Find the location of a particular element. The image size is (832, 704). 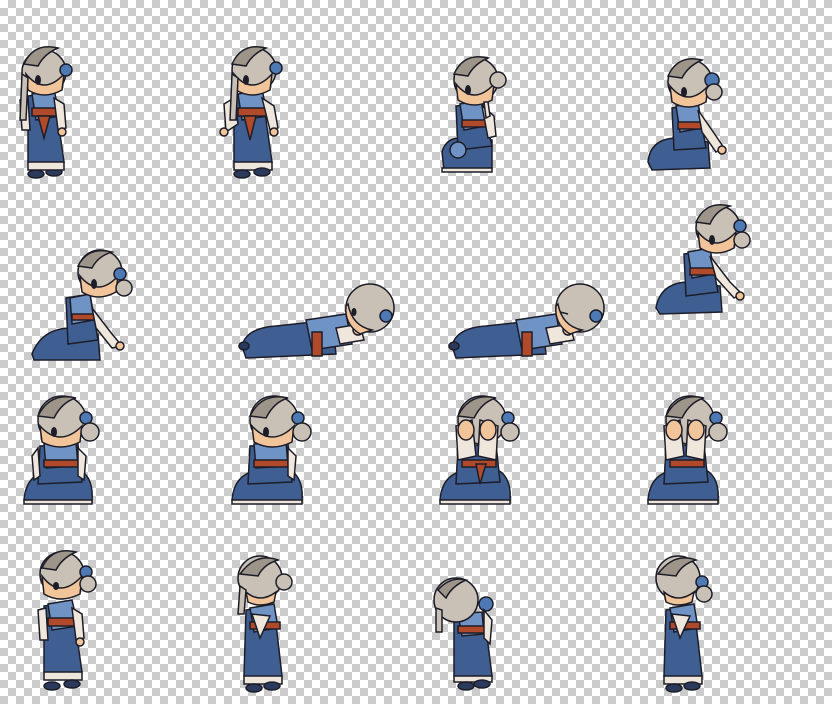

sprite-lying-down is located at coordinates (316, 321).